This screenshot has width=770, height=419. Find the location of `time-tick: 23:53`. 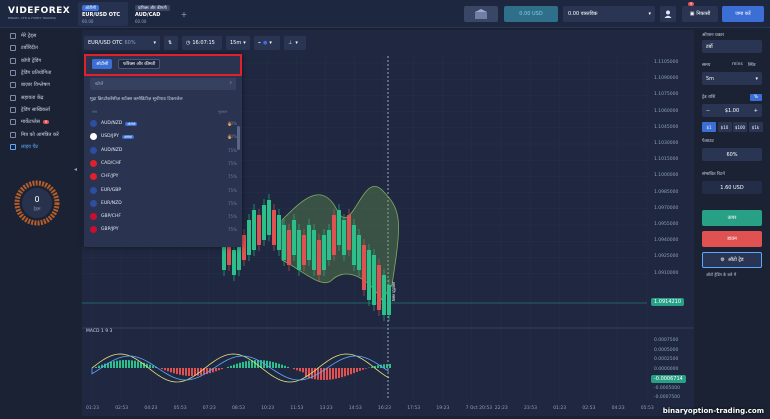

time-tick: 23:53 is located at coordinates (530, 408).